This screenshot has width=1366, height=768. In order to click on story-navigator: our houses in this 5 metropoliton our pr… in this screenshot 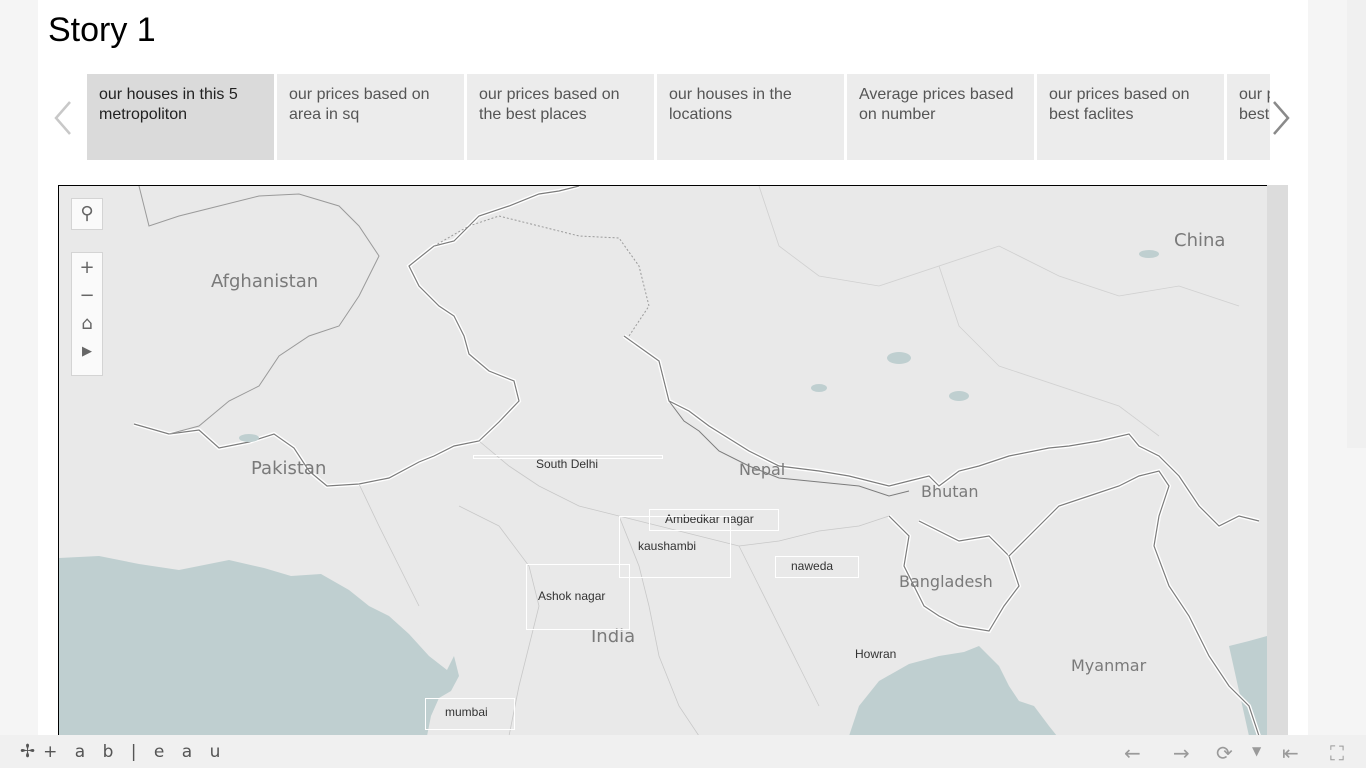, I will do `click(672, 118)`.